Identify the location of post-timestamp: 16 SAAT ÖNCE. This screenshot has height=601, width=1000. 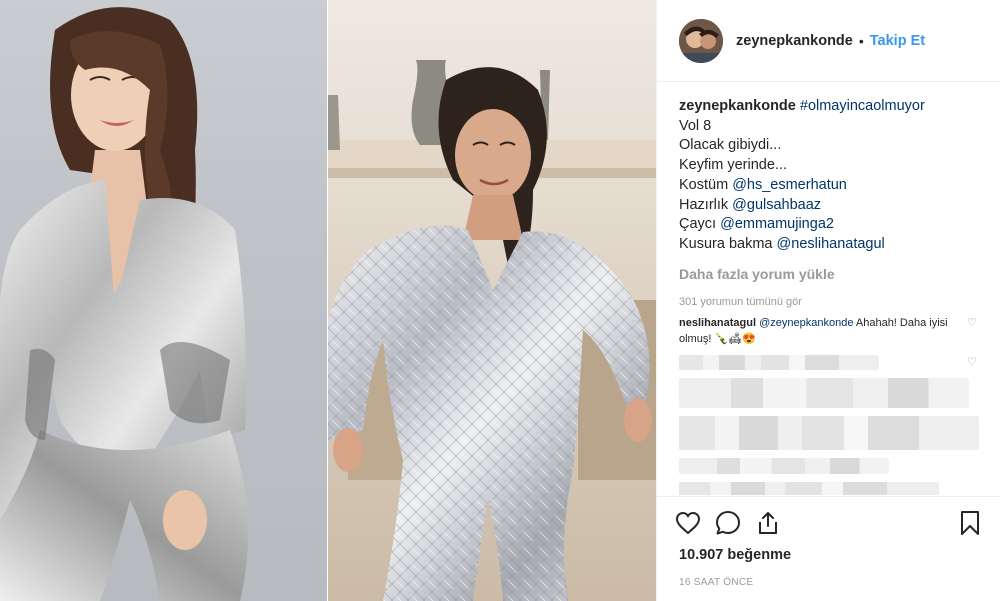
(716, 582).